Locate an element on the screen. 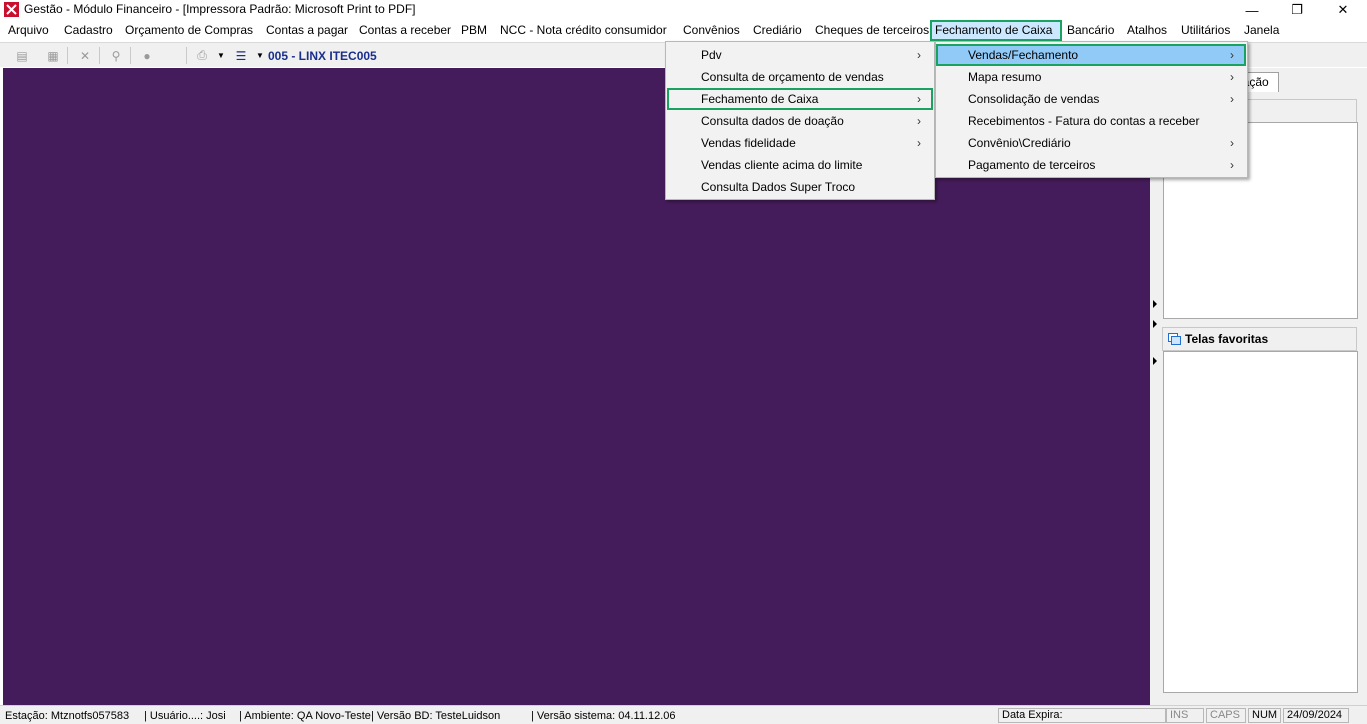  menu-item-label: Pagamento de terceiros is located at coordinates (1032, 165).